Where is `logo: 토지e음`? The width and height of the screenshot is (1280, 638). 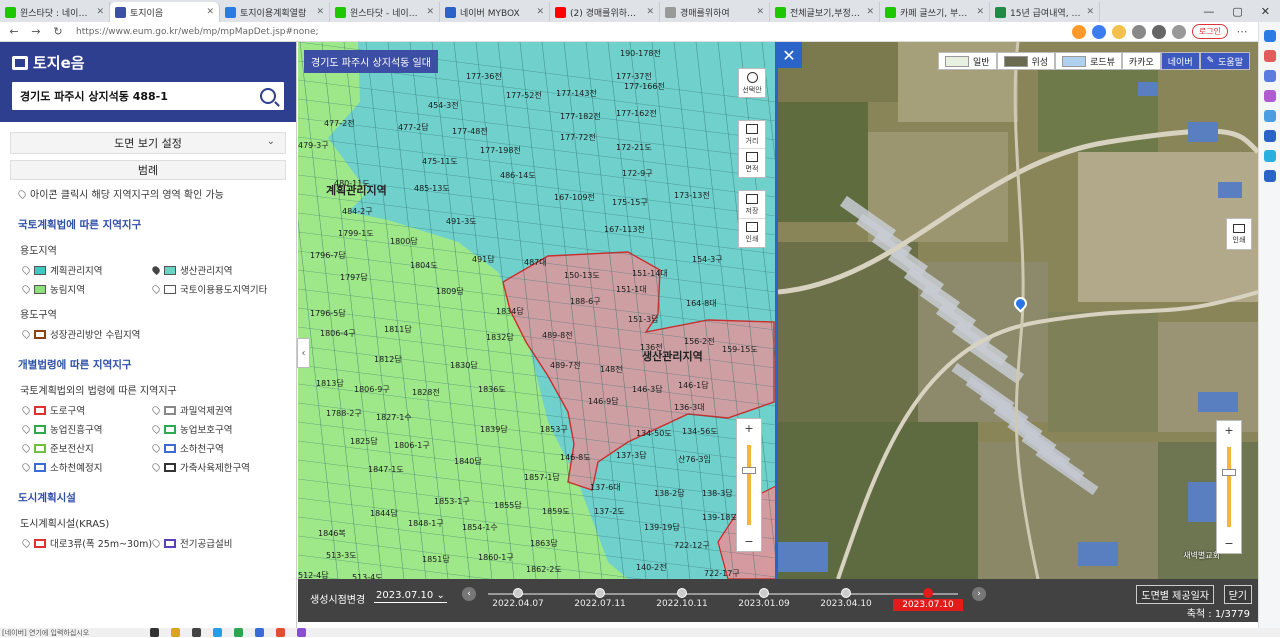 logo: 토지e음 is located at coordinates (148, 62).